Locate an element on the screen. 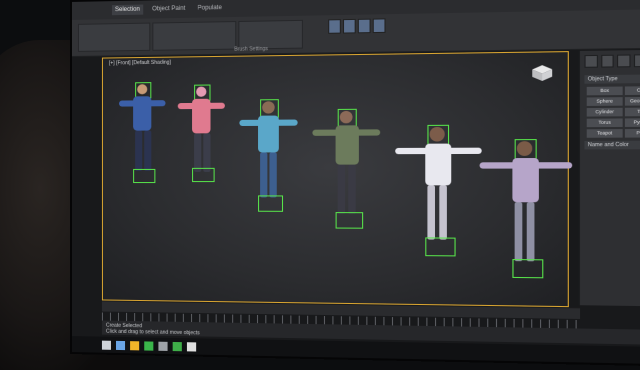  tab-object-paint: Object Paint is located at coordinates (168, 9).